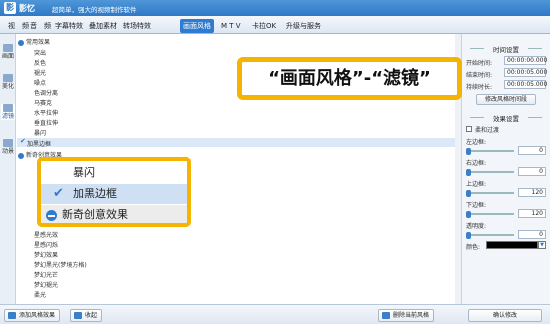  I want to click on zoom-item-above: 暴闪, so click(84, 172).